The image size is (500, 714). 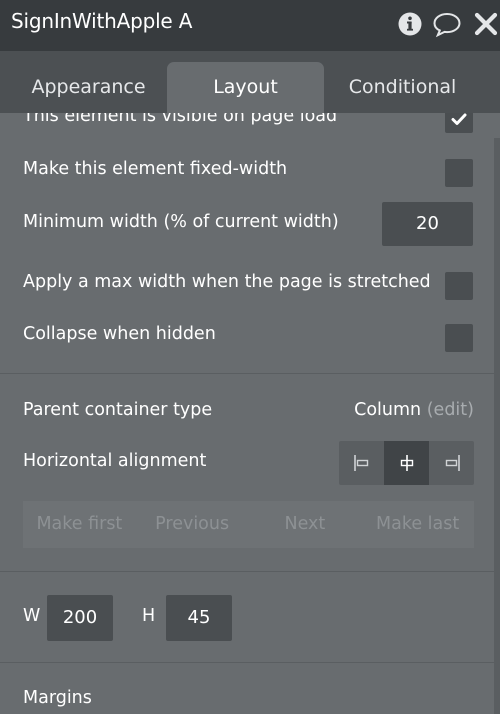 I want to click on height-label: H, so click(x=149, y=616).